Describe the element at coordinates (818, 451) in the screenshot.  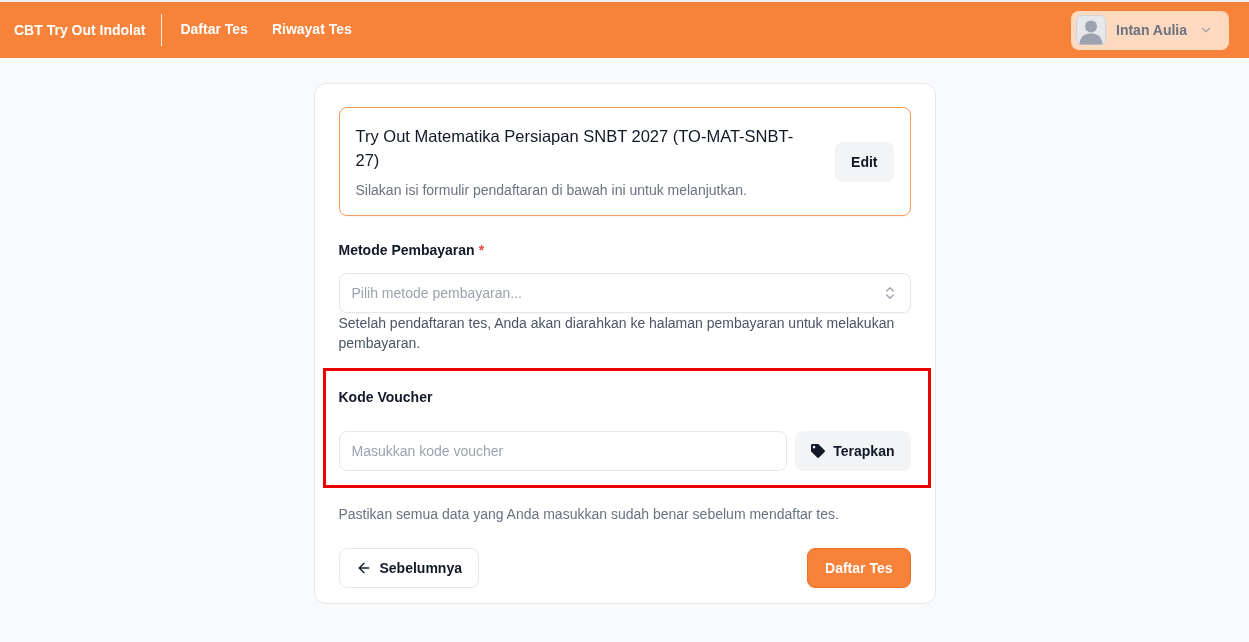
I see `tag-icon` at that location.